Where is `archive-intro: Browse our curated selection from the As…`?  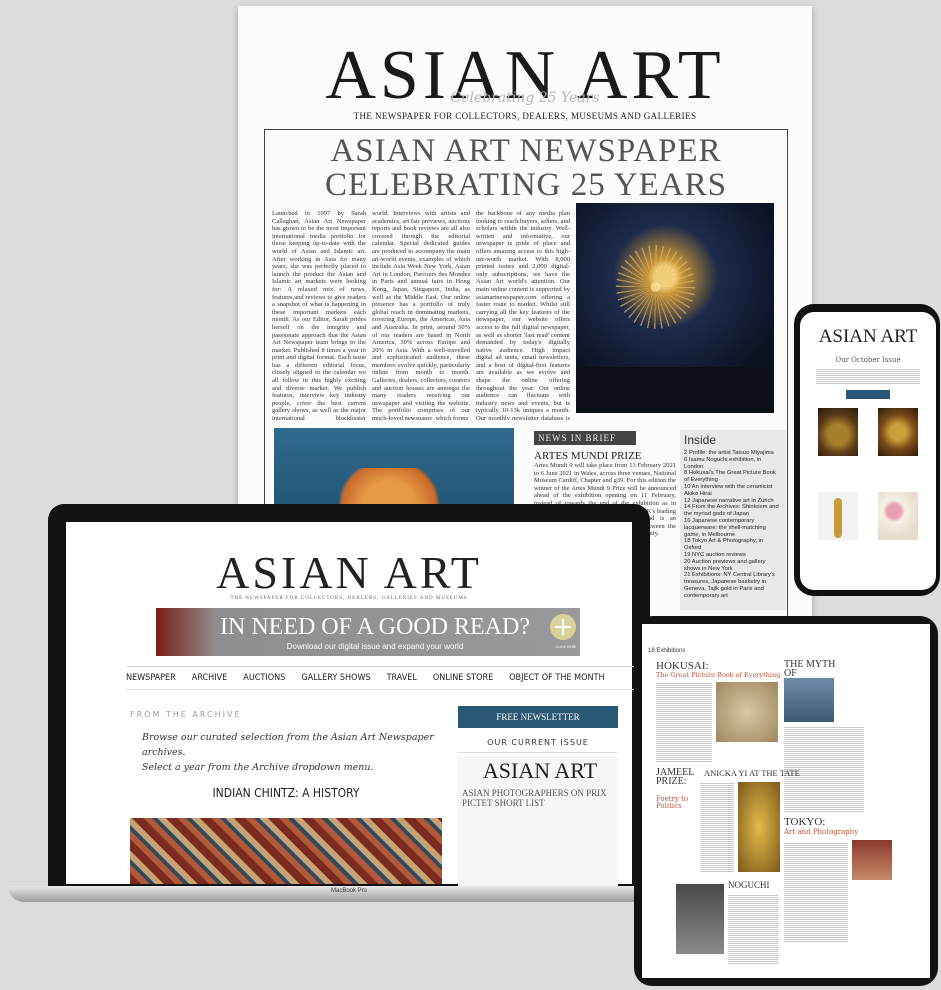 archive-intro: Browse our curated selection from the As… is located at coordinates (292, 752).